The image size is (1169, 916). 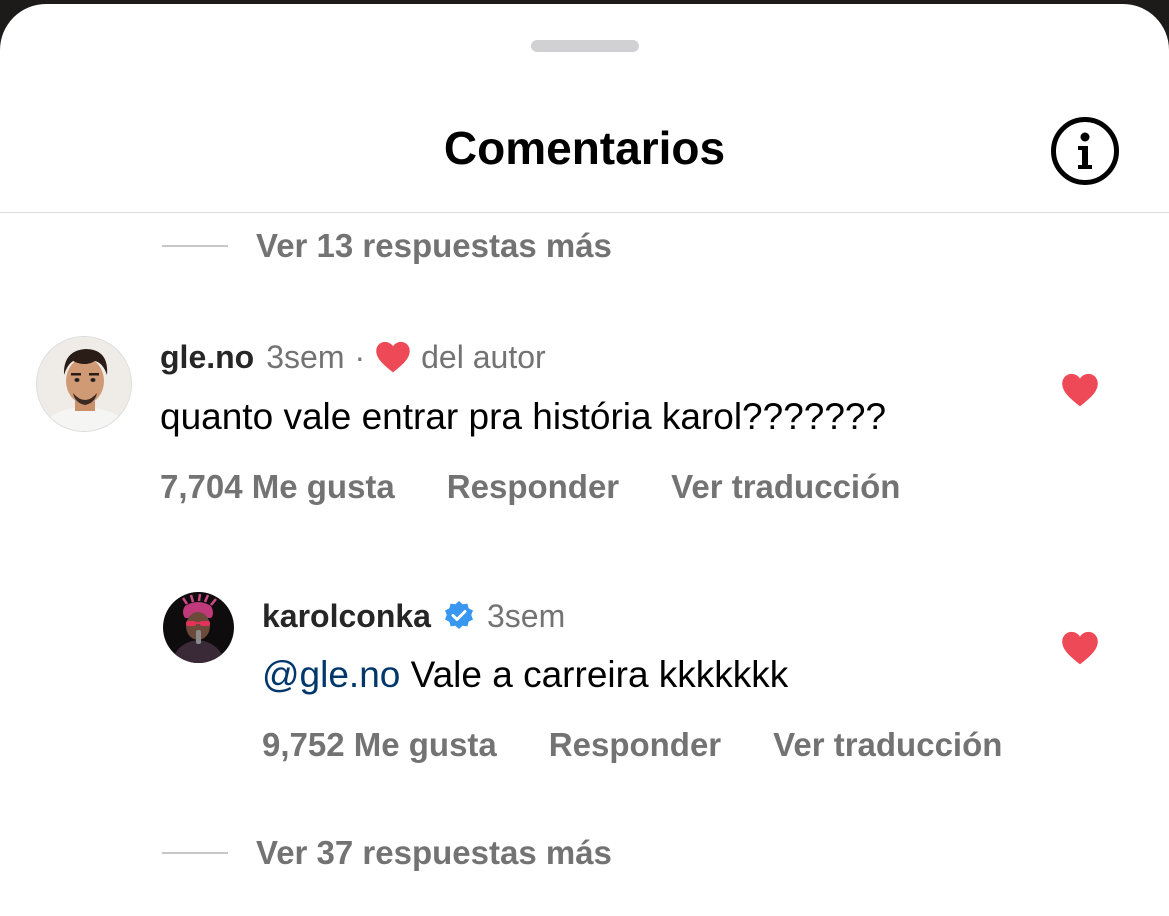 I want to click on comment-text: @gle.no Vale a carreira kkkkkkk, so click(x=525, y=675).